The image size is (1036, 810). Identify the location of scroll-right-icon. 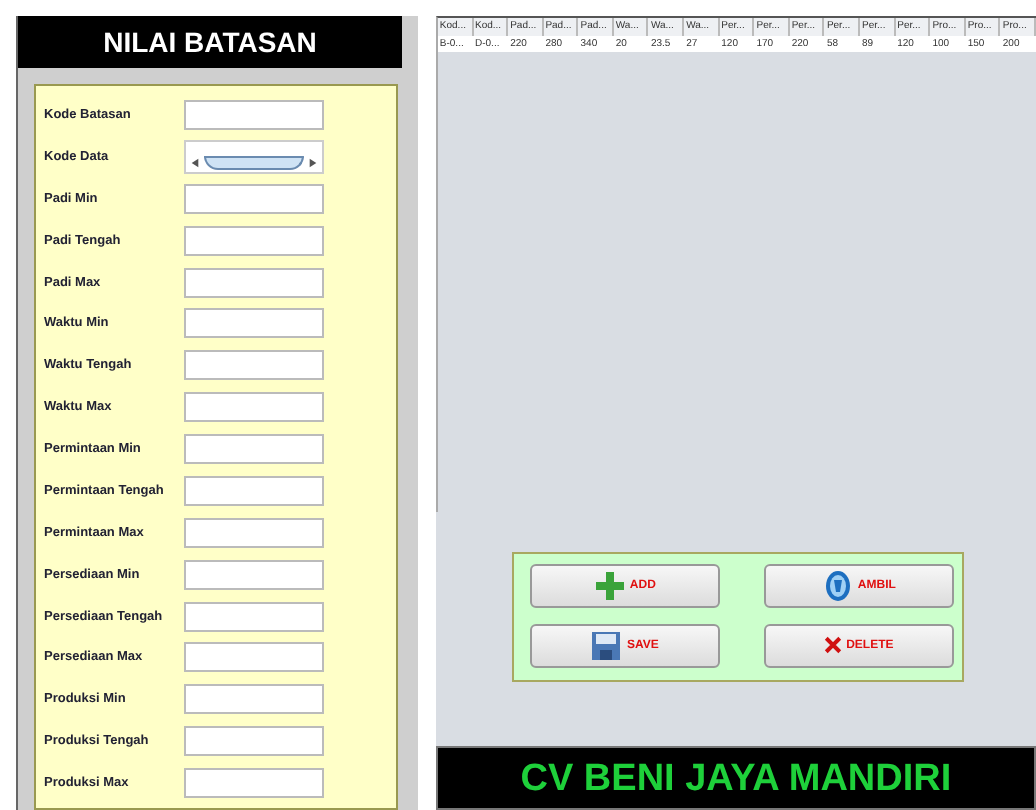
(313, 162).